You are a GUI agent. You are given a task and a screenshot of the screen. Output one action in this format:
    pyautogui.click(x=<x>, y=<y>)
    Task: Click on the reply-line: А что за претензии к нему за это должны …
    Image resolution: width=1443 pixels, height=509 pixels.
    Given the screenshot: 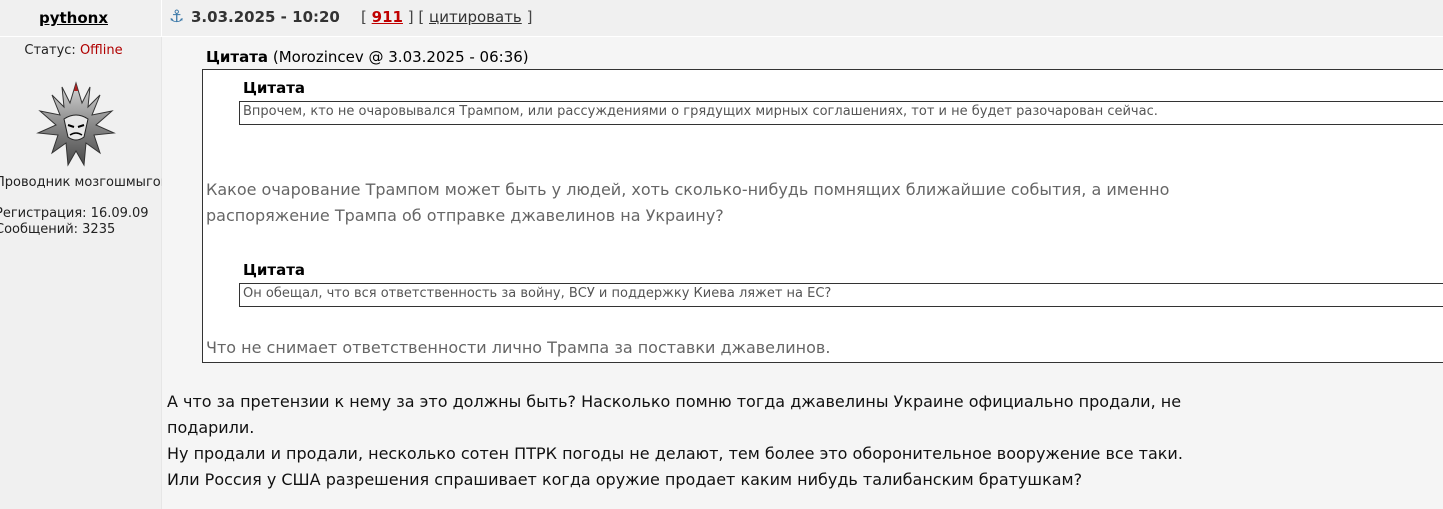 What is the action you would take?
    pyautogui.click(x=674, y=401)
    